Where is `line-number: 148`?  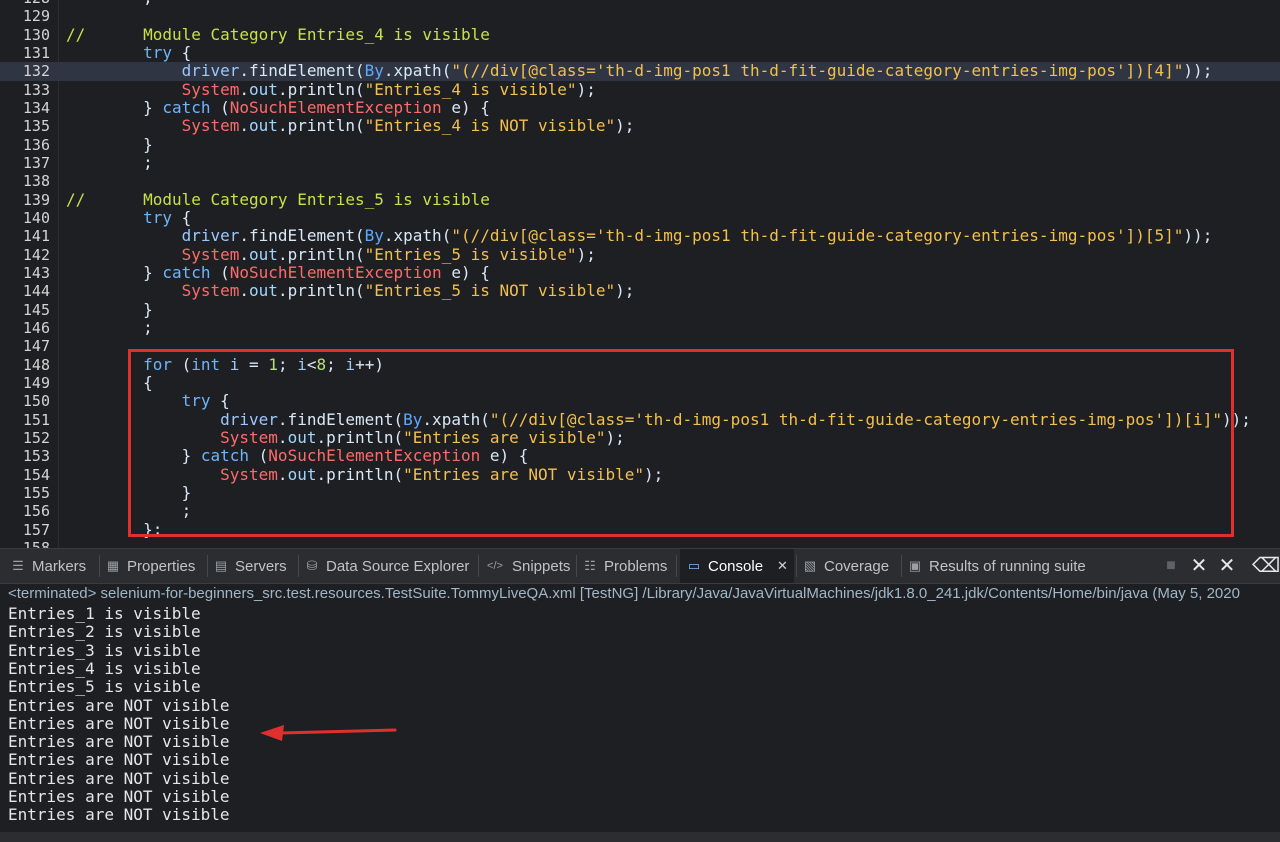
line-number: 148 is located at coordinates (36, 364).